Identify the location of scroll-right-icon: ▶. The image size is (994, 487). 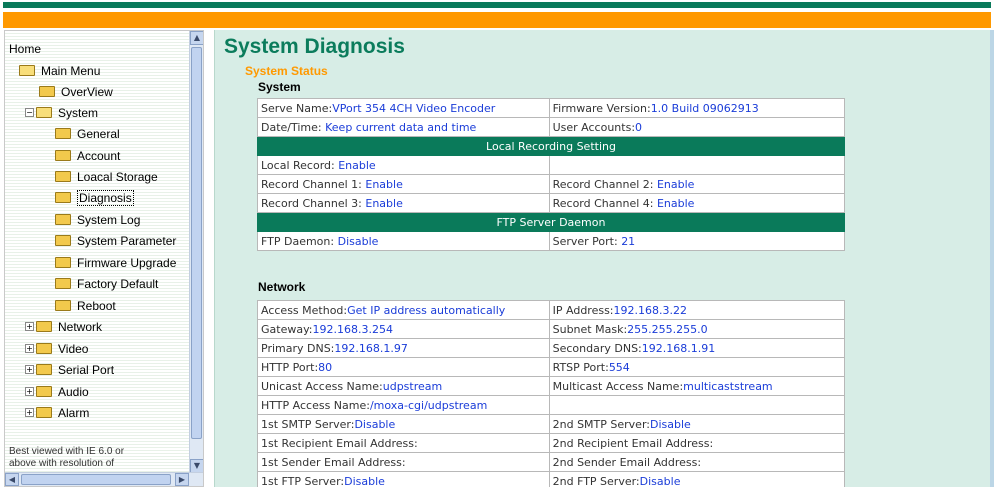
(182, 479).